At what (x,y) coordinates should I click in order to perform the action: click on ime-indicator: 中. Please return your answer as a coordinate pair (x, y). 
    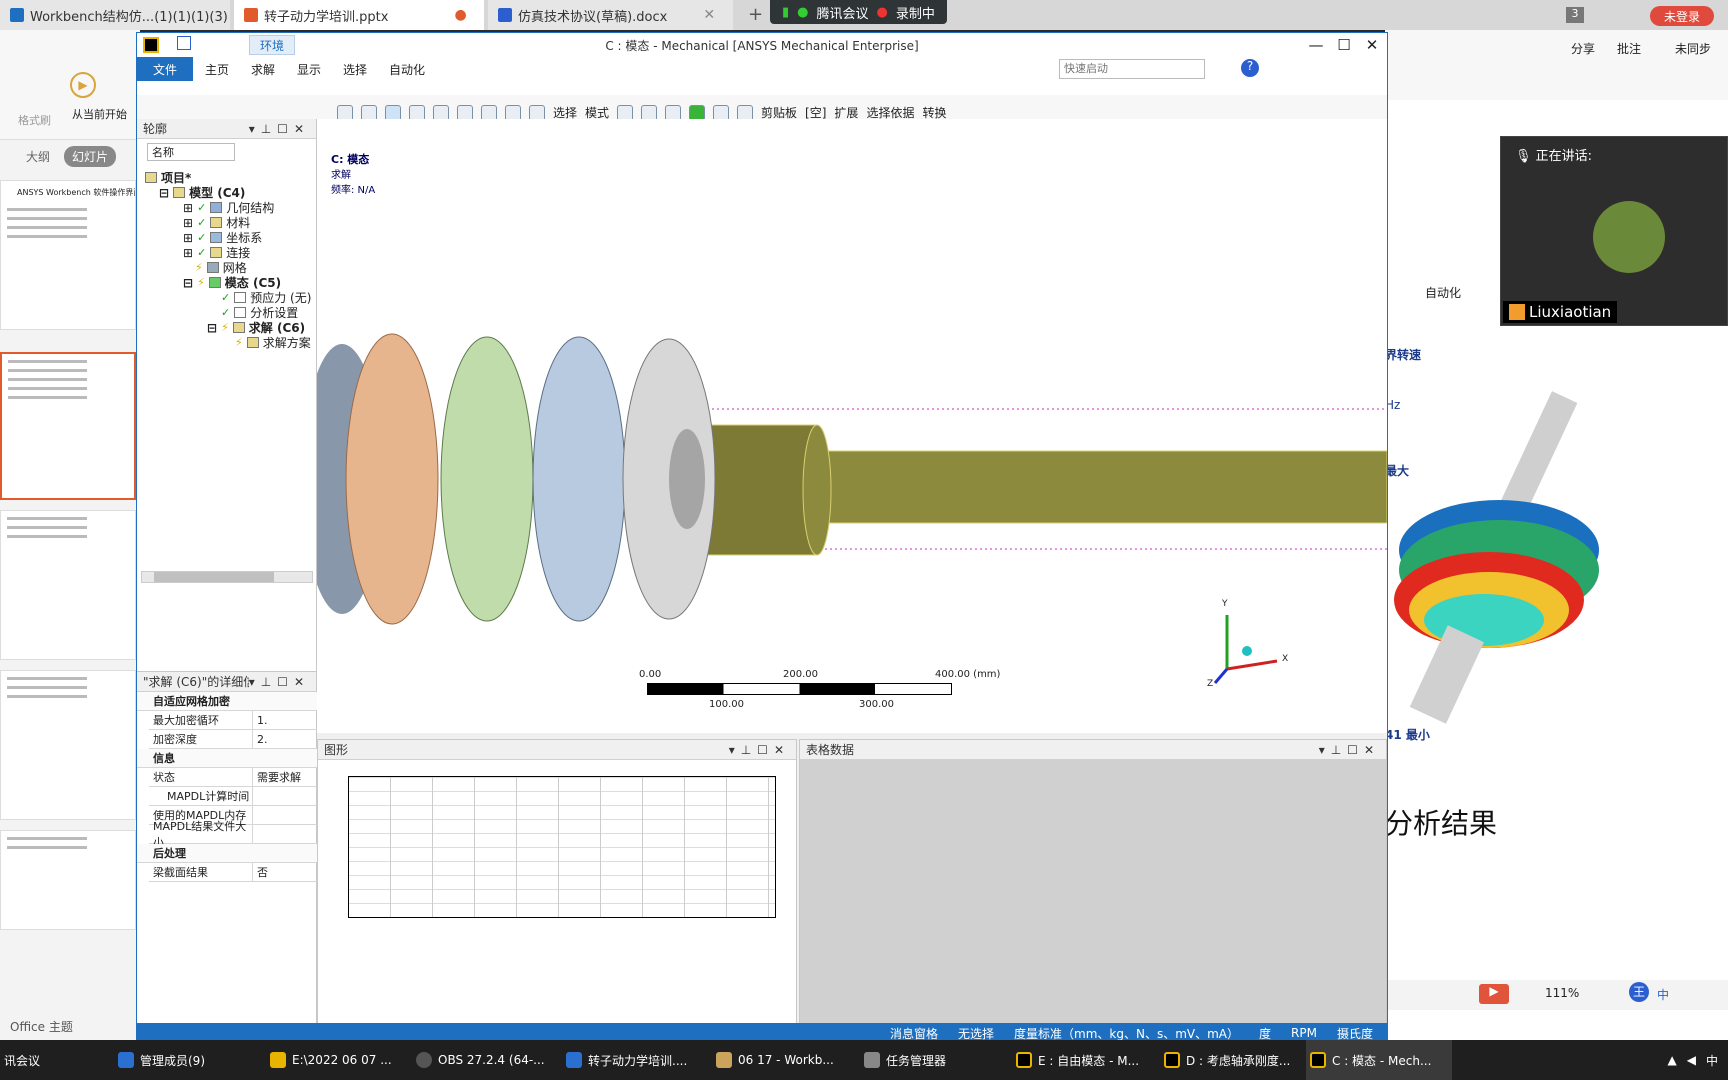
    Looking at the image, I should click on (1663, 994).